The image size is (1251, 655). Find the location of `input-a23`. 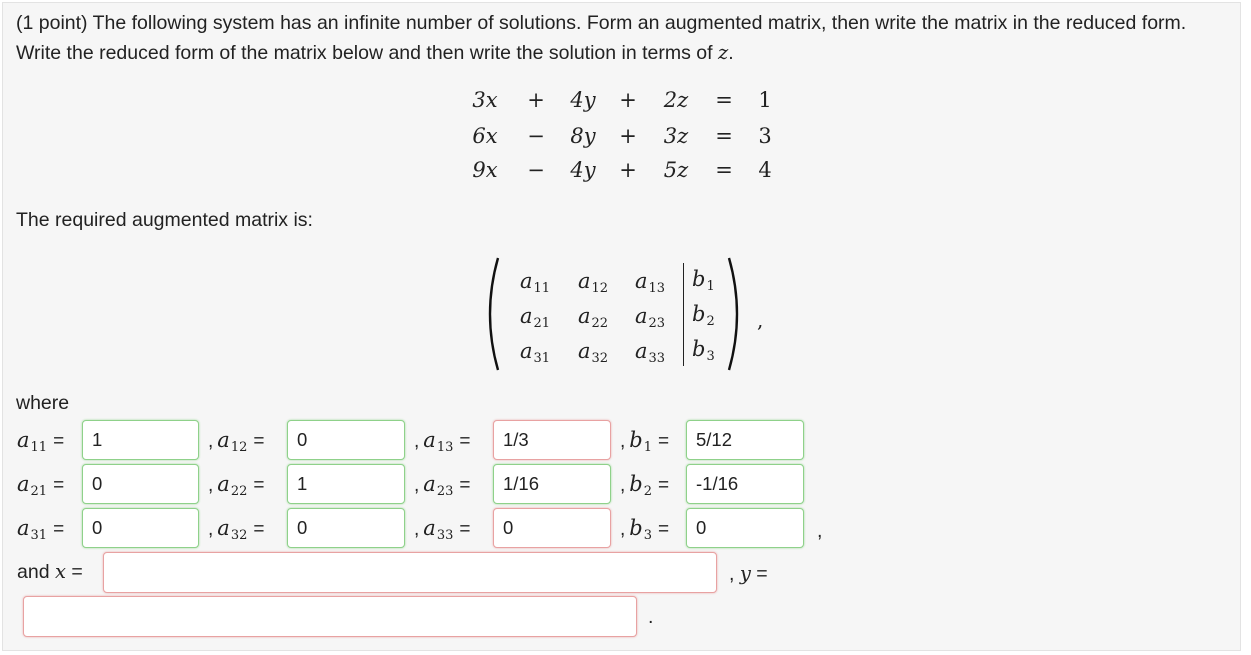

input-a23 is located at coordinates (552, 484).